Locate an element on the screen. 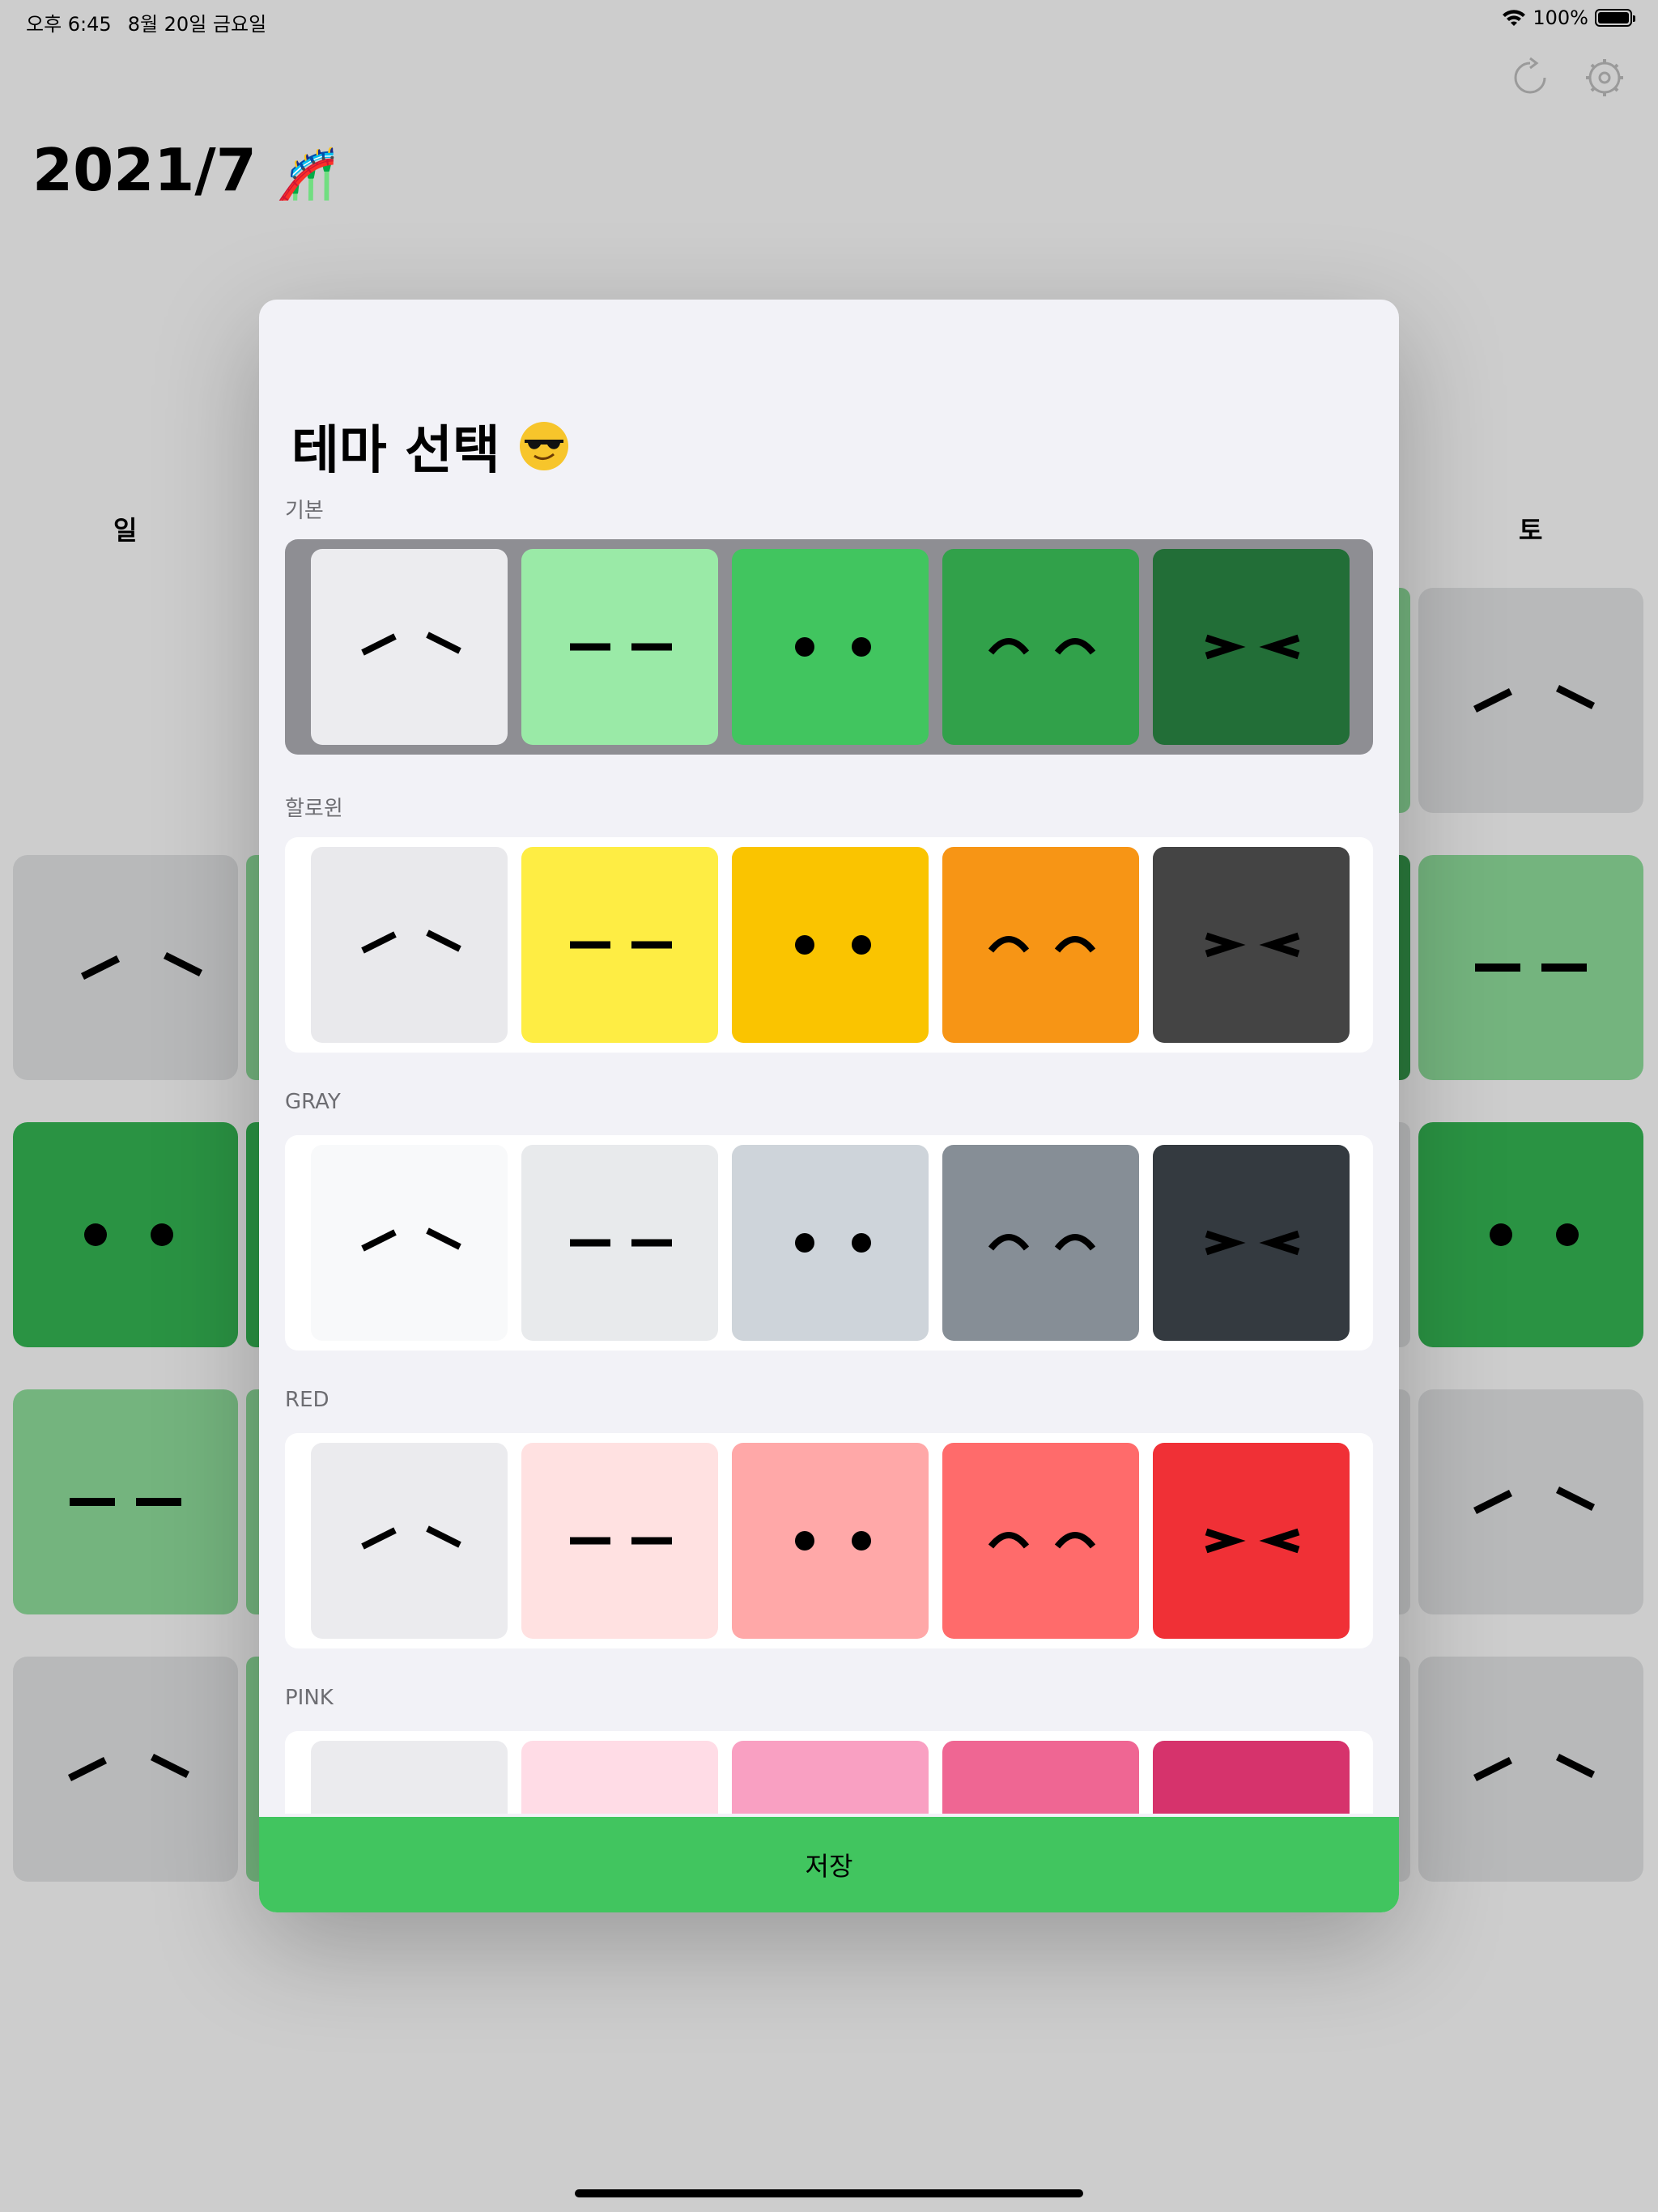 This screenshot has width=1658, height=2212. status-bar-right: 100% is located at coordinates (1568, 18).